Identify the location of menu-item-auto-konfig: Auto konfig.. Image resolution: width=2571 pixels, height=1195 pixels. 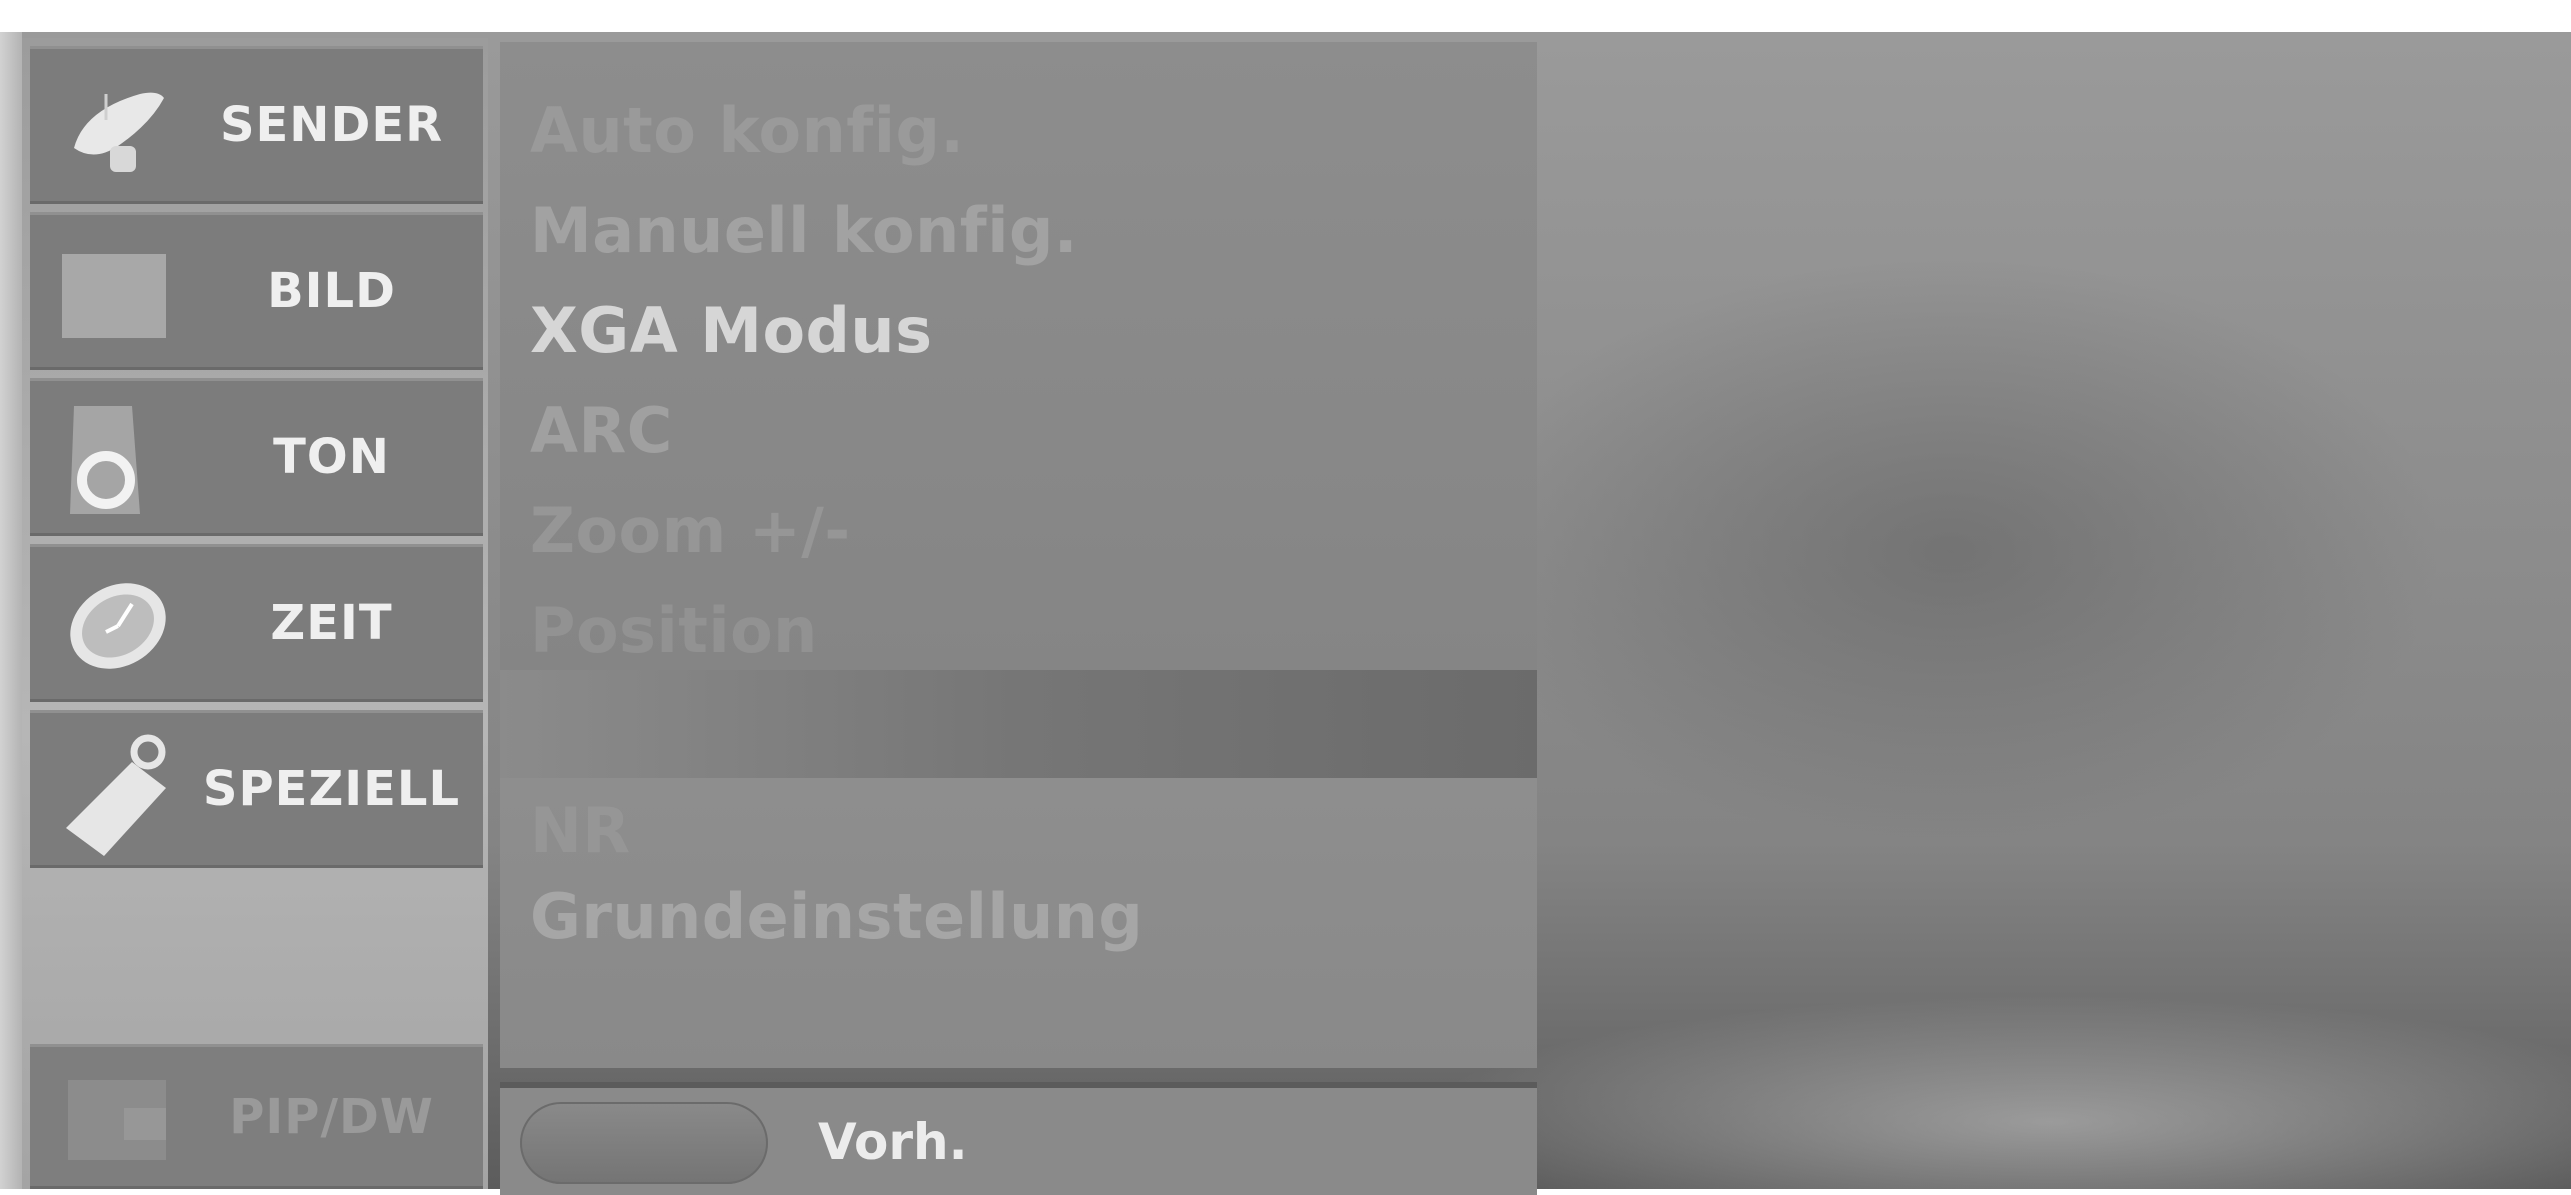
(747, 130).